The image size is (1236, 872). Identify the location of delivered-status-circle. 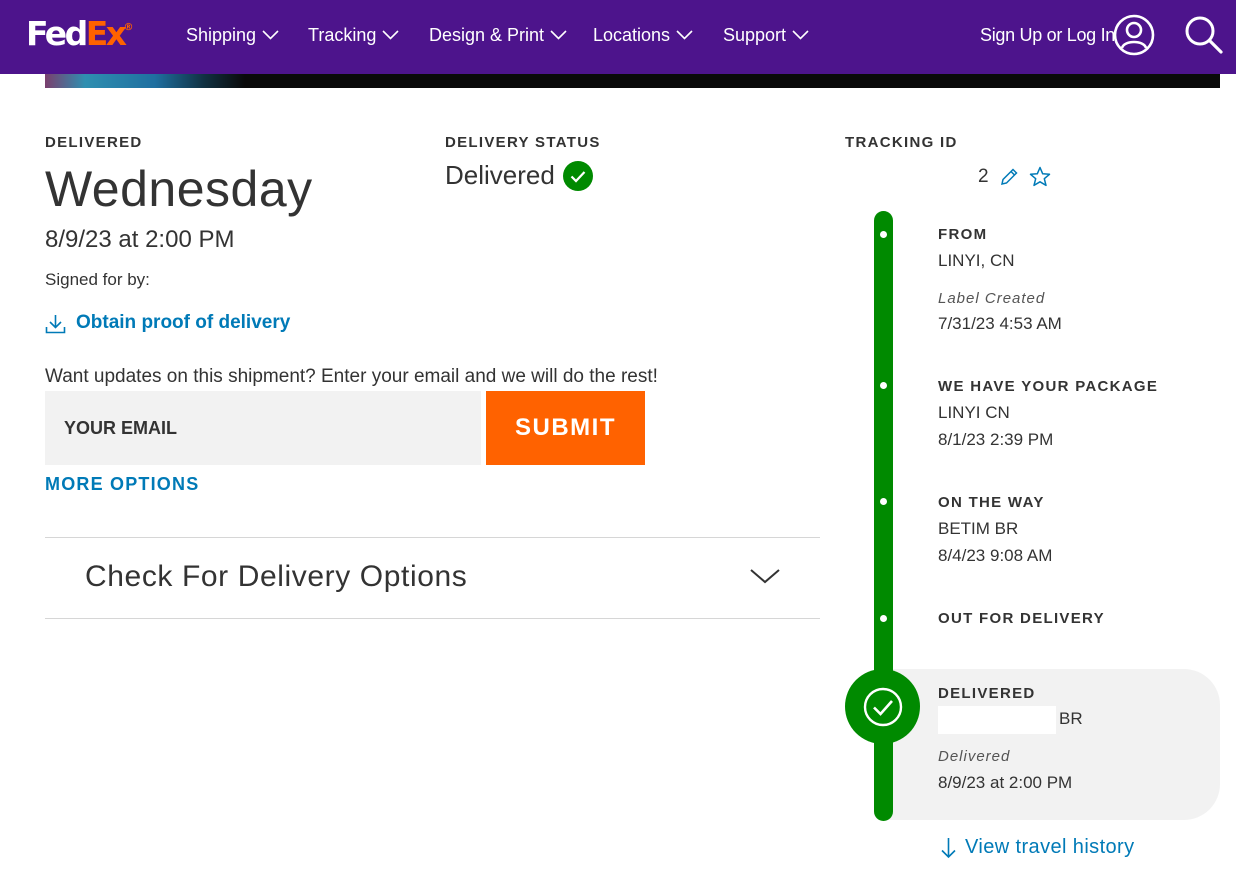
(882, 706).